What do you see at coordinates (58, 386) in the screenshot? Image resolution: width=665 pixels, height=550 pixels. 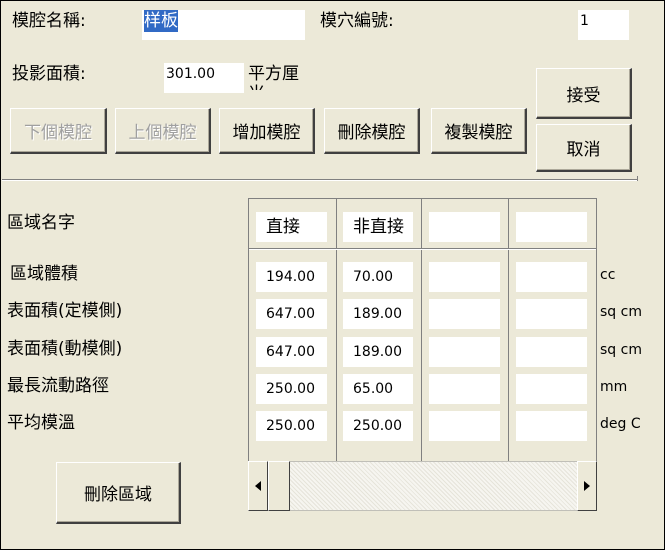 I see `max-flow-path-label: 最長流動路徑` at bounding box center [58, 386].